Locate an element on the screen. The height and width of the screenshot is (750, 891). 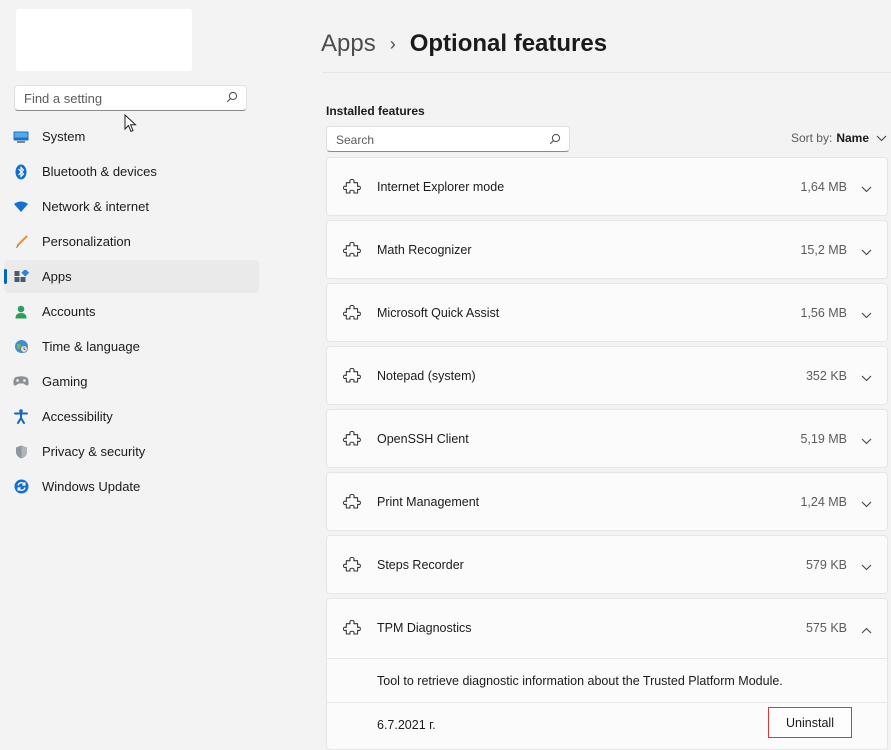
feature-size: 1,64 MB is located at coordinates (823, 187).